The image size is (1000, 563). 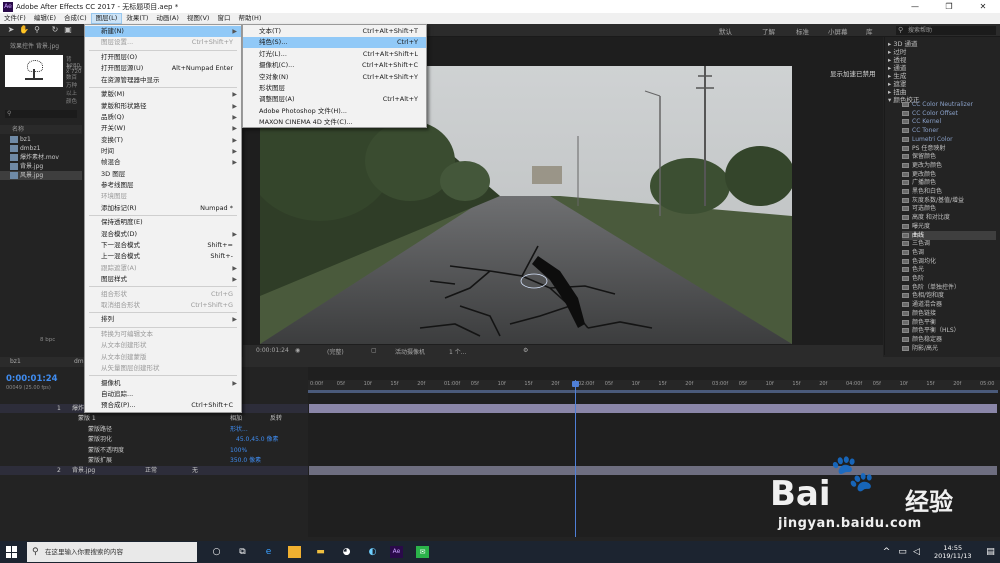 I want to click on layer-menu-item: 保持透明度(E), so click(x=163, y=222).